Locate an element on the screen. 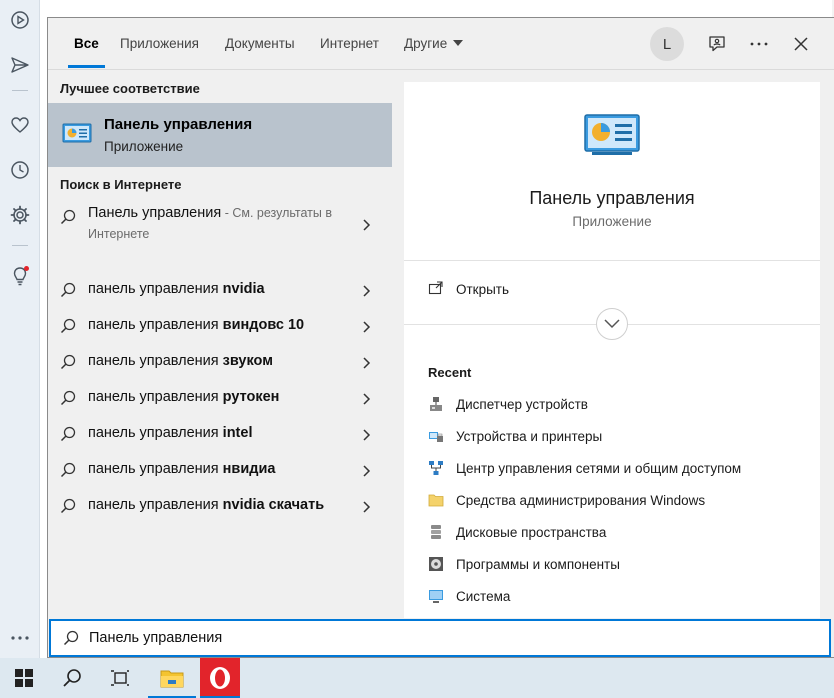  play-icon is located at coordinates (20, 20).